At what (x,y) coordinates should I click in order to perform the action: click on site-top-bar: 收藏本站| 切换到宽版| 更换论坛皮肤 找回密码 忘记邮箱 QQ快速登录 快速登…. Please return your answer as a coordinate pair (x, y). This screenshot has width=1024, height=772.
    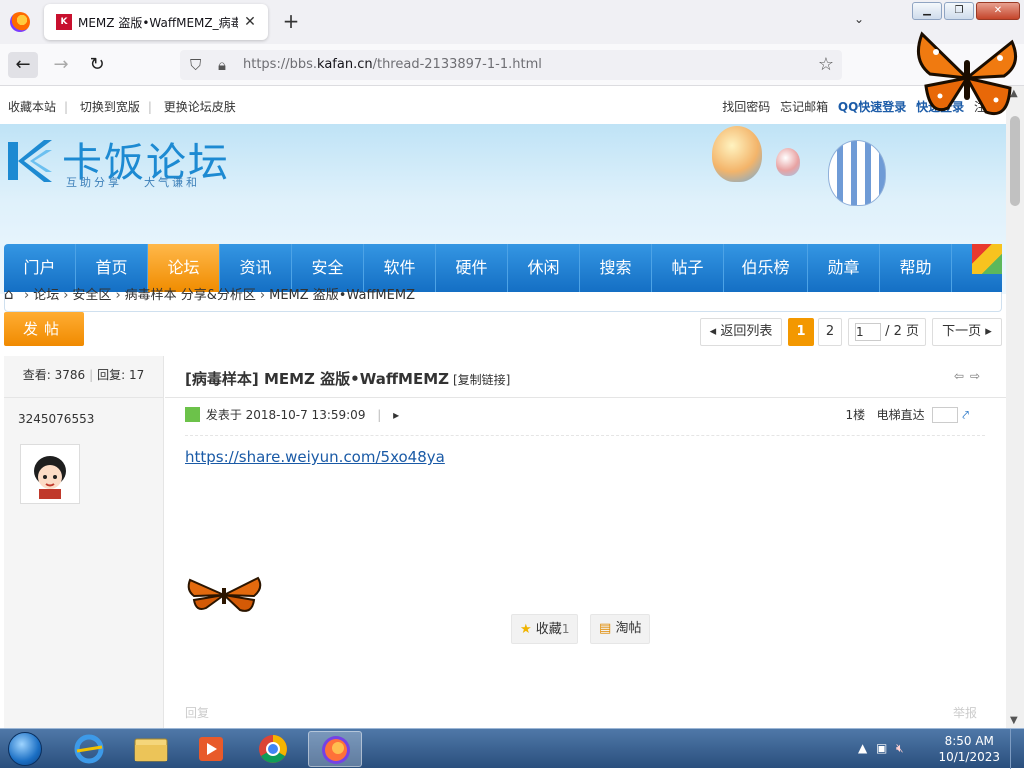
    Looking at the image, I should click on (503, 105).